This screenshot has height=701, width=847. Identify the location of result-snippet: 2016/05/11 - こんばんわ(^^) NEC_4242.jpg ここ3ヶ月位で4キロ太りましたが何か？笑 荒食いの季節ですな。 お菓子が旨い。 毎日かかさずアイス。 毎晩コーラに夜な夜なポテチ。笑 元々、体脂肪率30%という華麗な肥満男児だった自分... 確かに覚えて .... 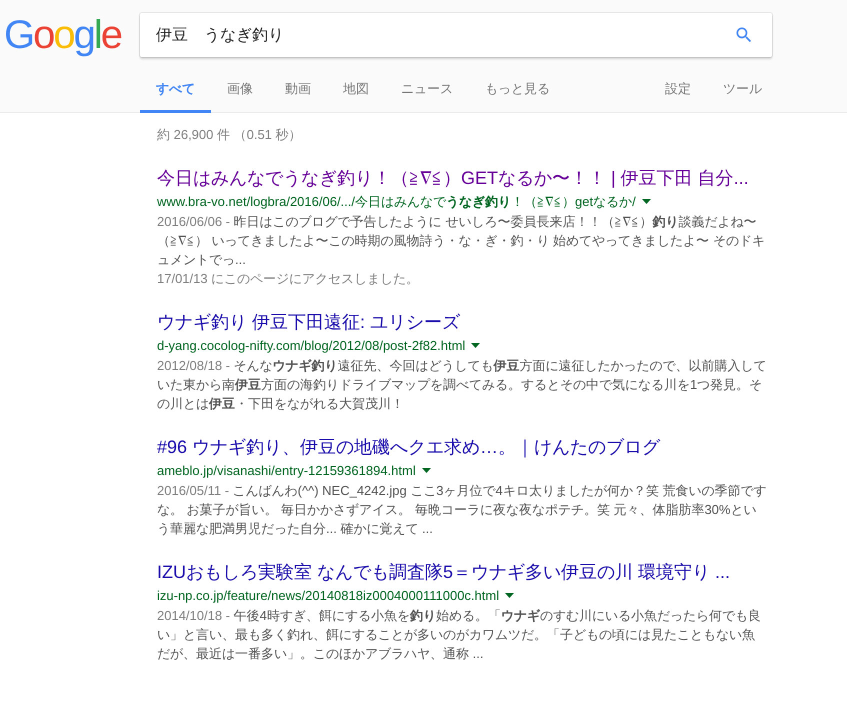
(462, 510).